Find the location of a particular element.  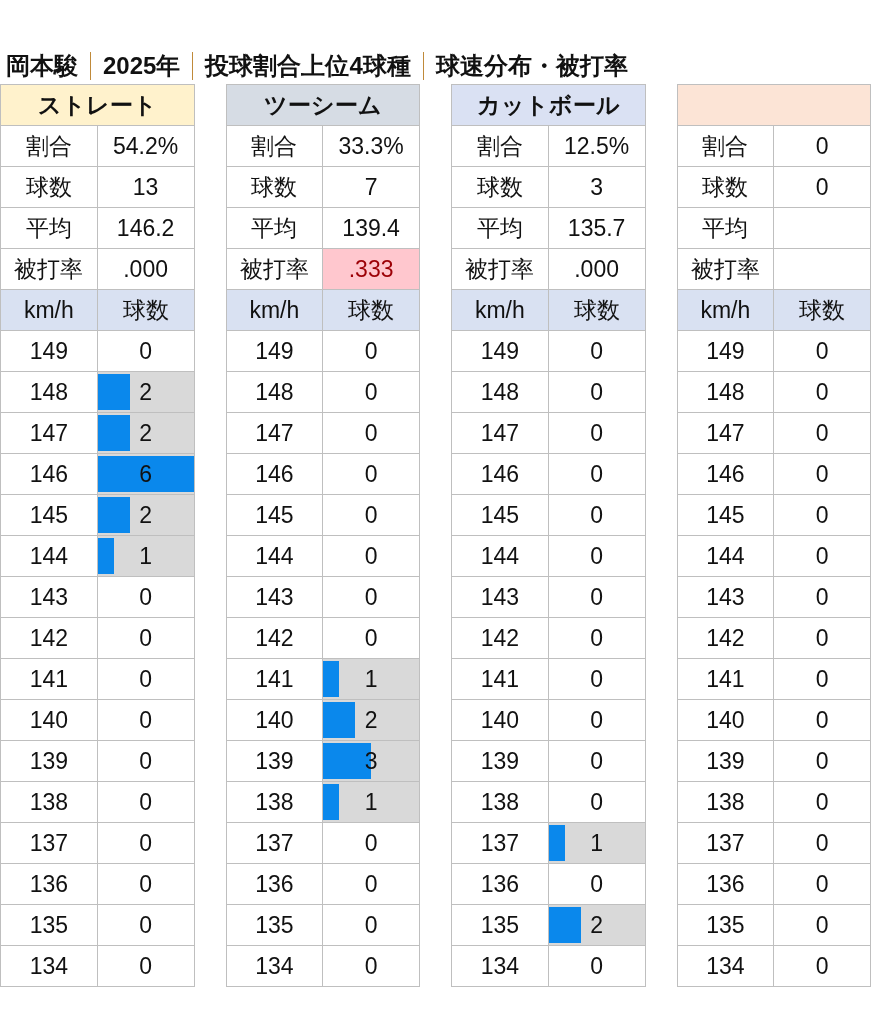

table-cell: 145 is located at coordinates (49, 515).